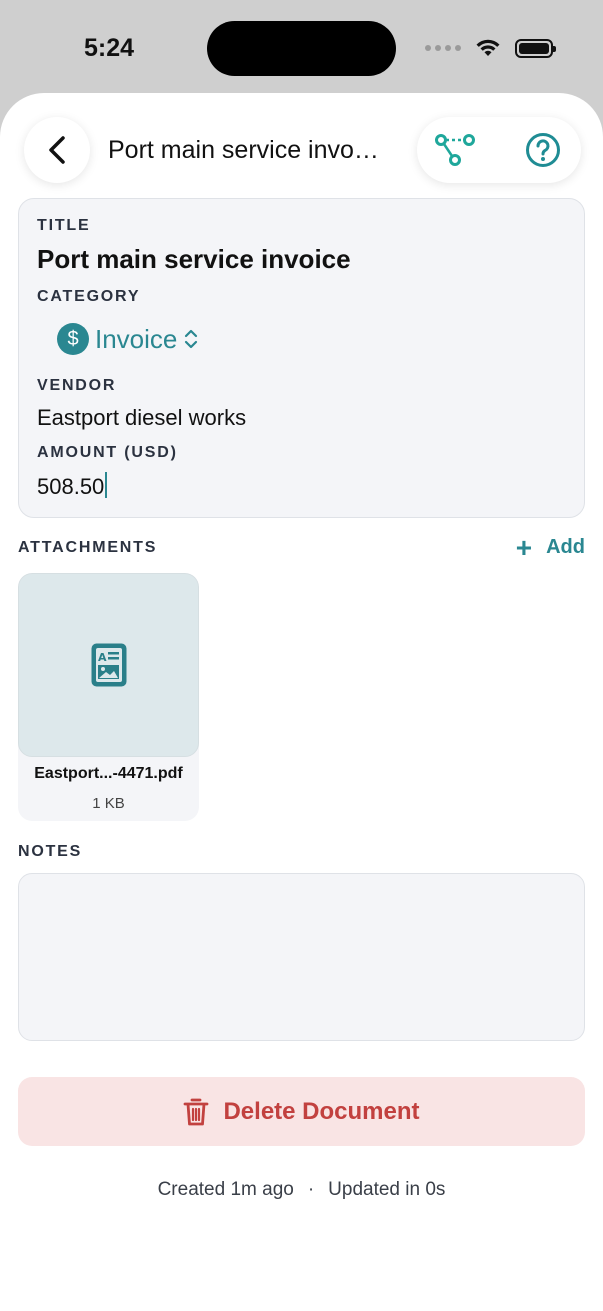  What do you see at coordinates (77, 385) in the screenshot?
I see `vendor-label: VENDOR` at bounding box center [77, 385].